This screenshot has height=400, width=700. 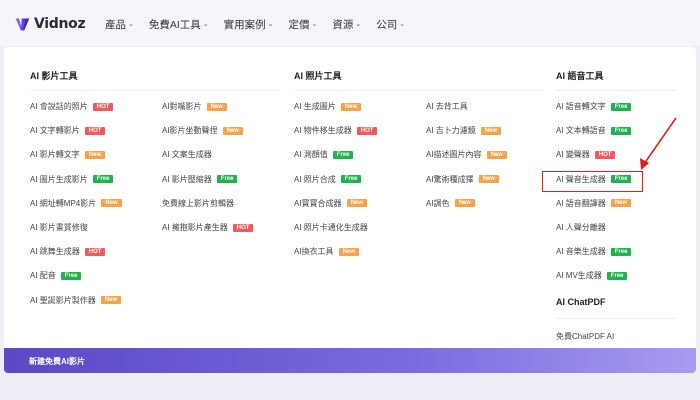 I want to click on nav-item-label: 公司, so click(x=387, y=24).